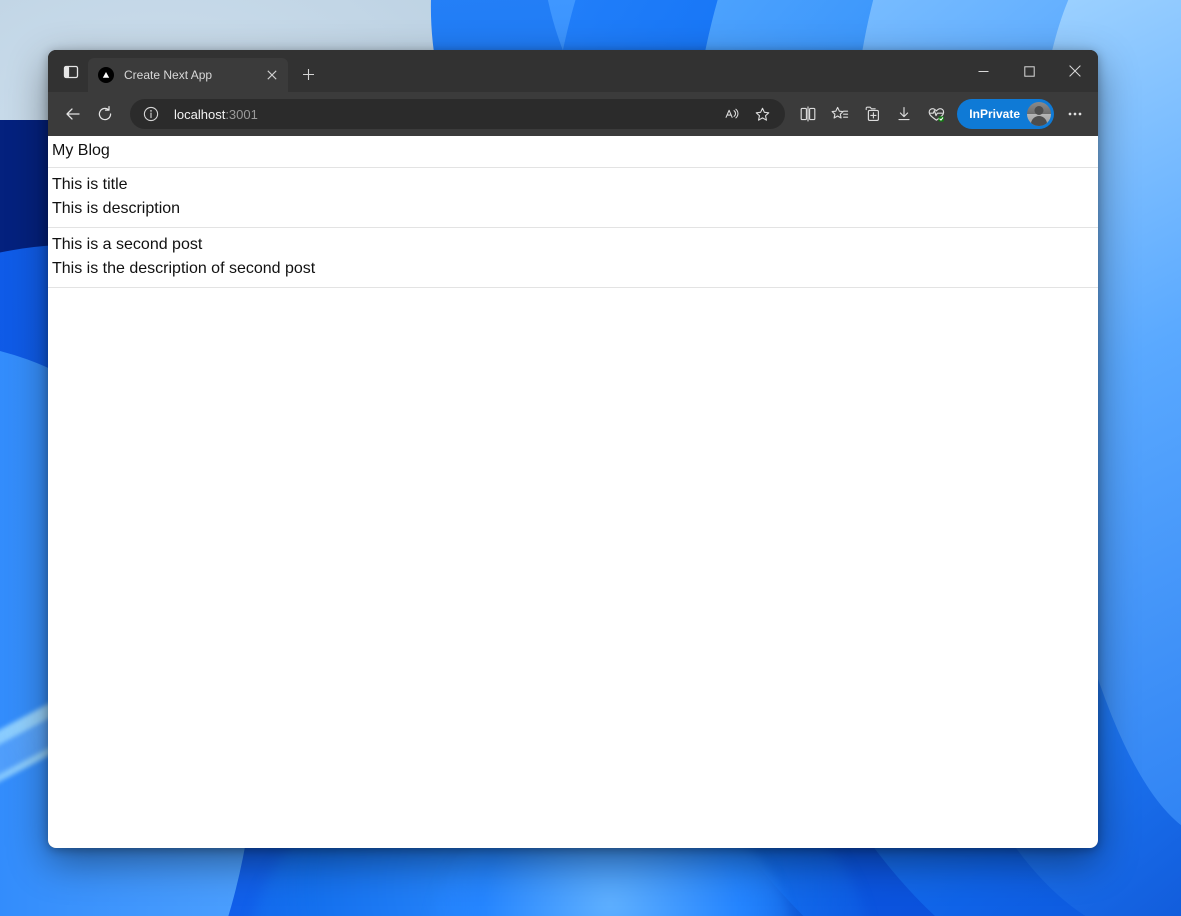  I want to click on new-tab-icon, so click(308, 74).